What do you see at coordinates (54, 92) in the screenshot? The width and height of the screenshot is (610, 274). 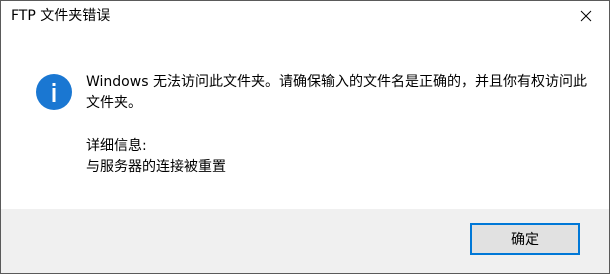 I see `info-icon` at bounding box center [54, 92].